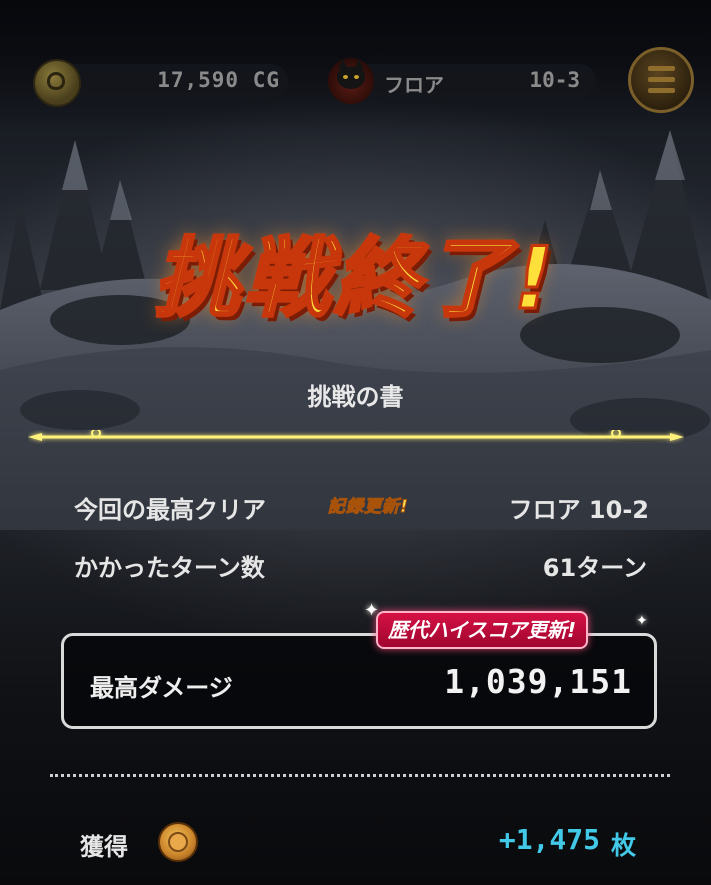 This screenshot has width=711, height=885. Describe the element at coordinates (578, 510) in the screenshot. I see `best-clear-value: フロア 10-2` at that location.